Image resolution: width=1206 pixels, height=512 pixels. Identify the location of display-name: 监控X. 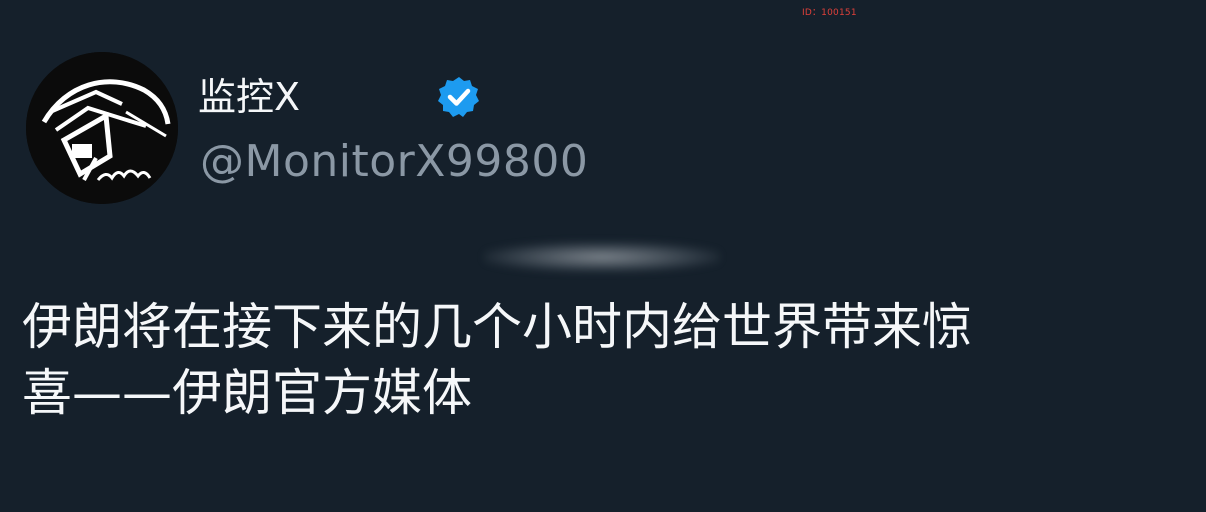
(249, 97).